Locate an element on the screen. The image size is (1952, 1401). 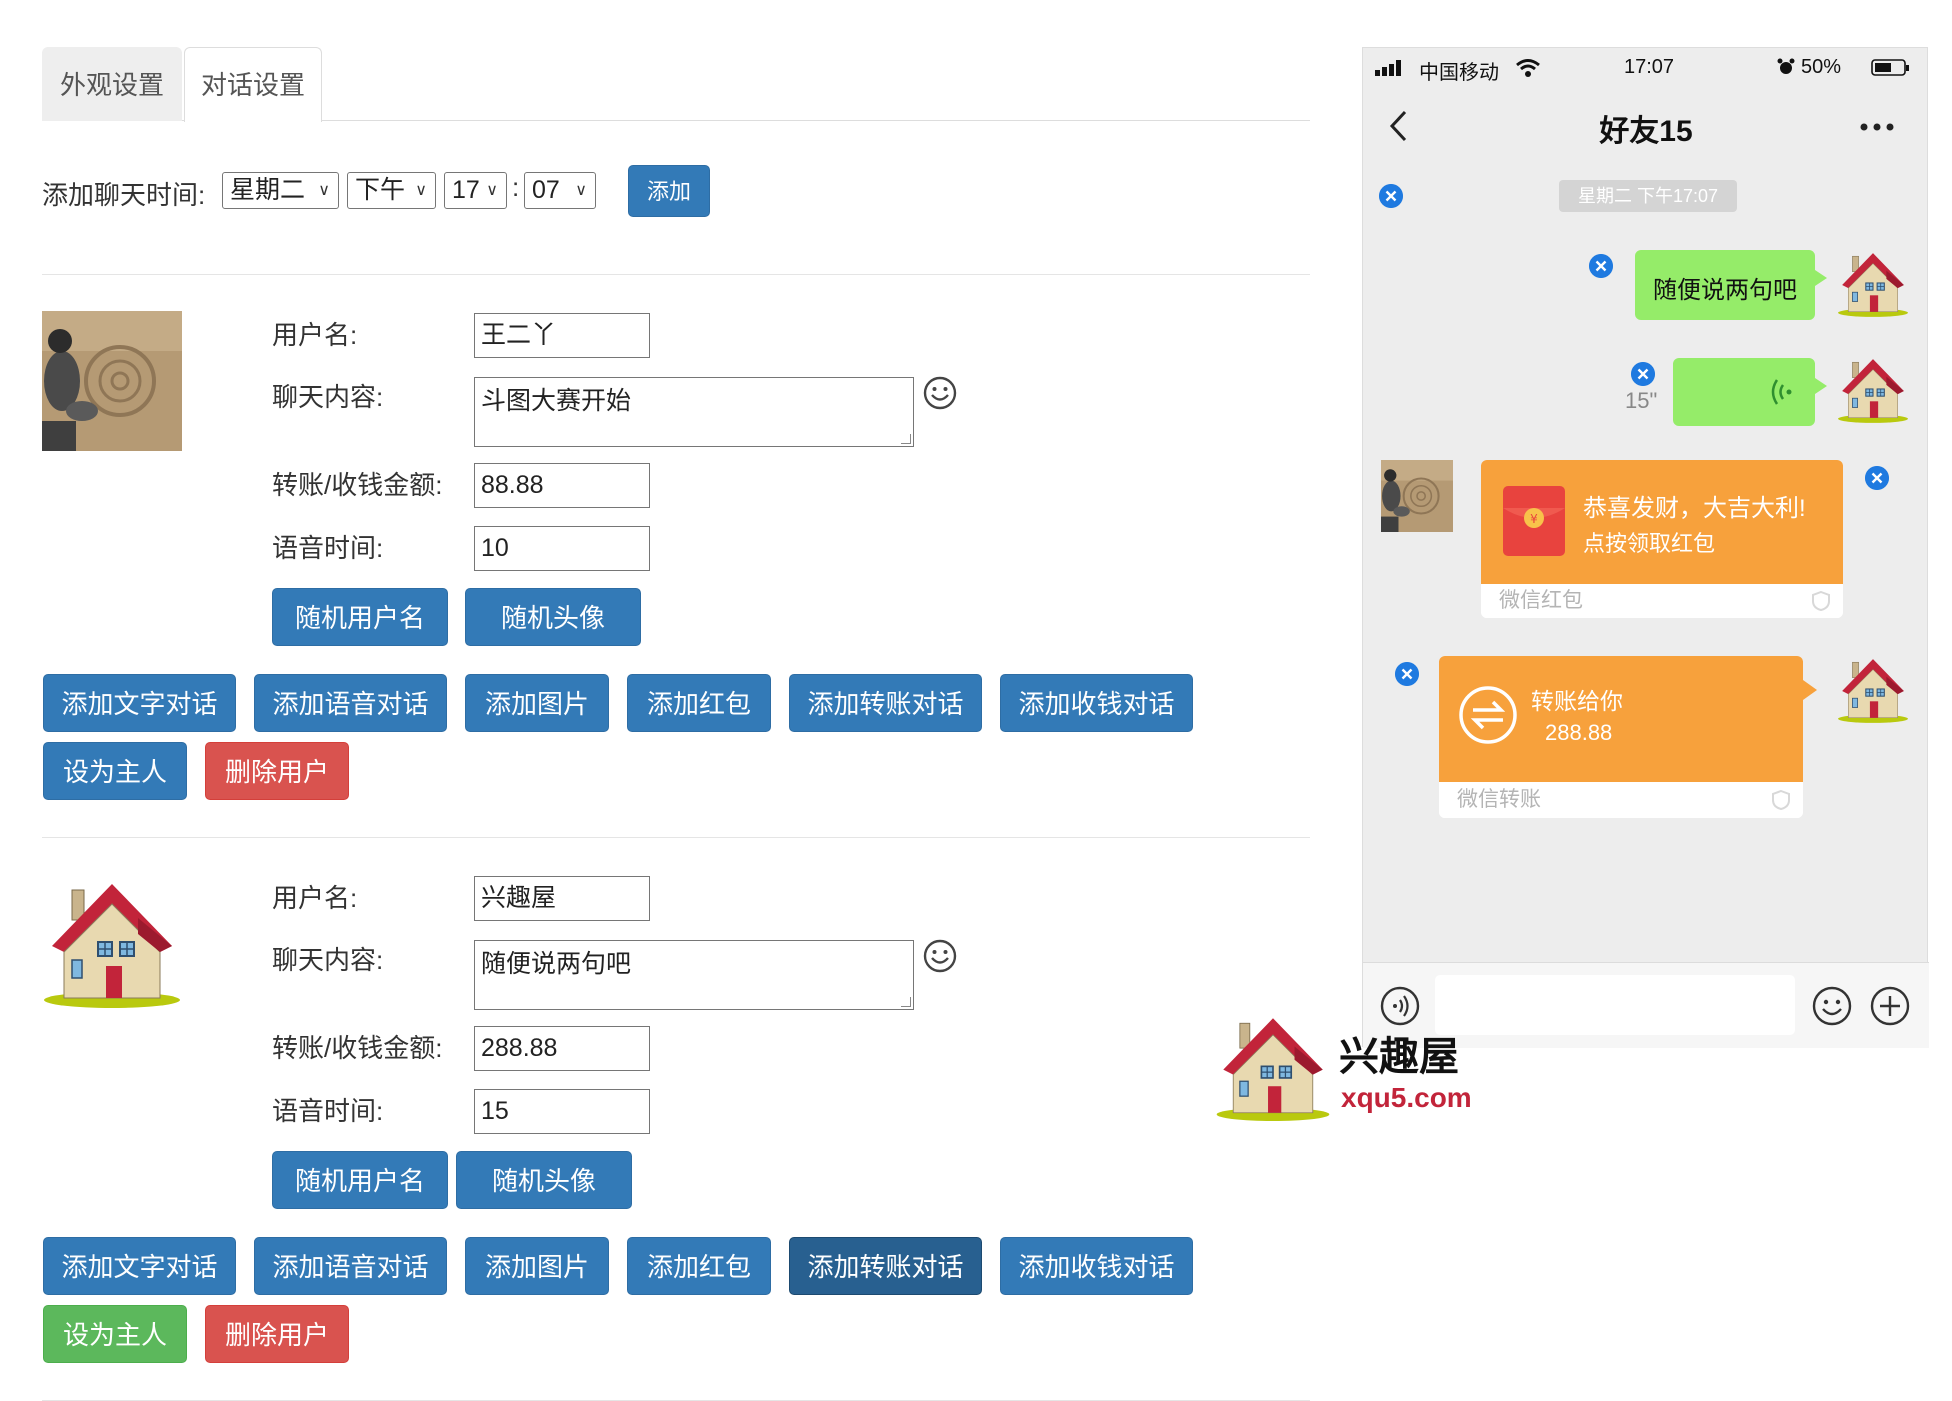
redpacket-hint: 点按领取红包 is located at coordinates (1649, 543).